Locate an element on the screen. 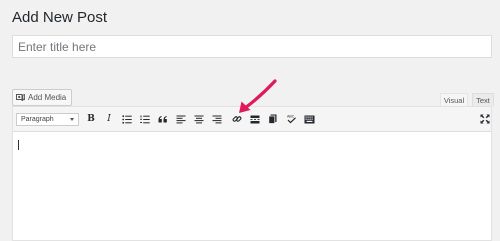 This screenshot has width=500, height=241. blockquote-button is located at coordinates (163, 119).